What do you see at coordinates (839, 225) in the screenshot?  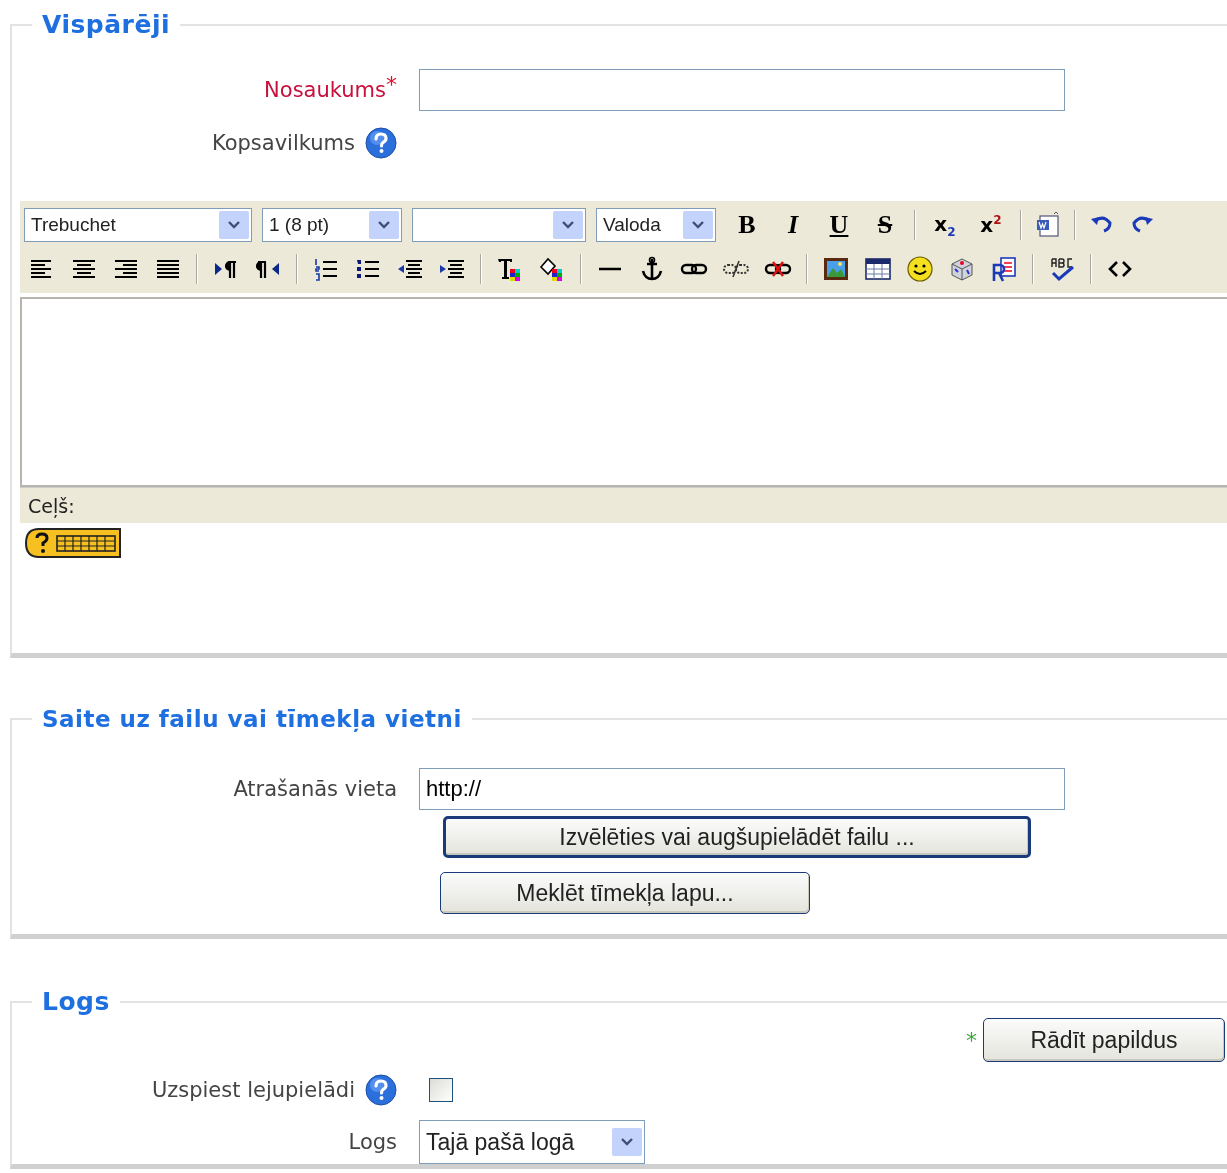 I see `underline-button: U` at bounding box center [839, 225].